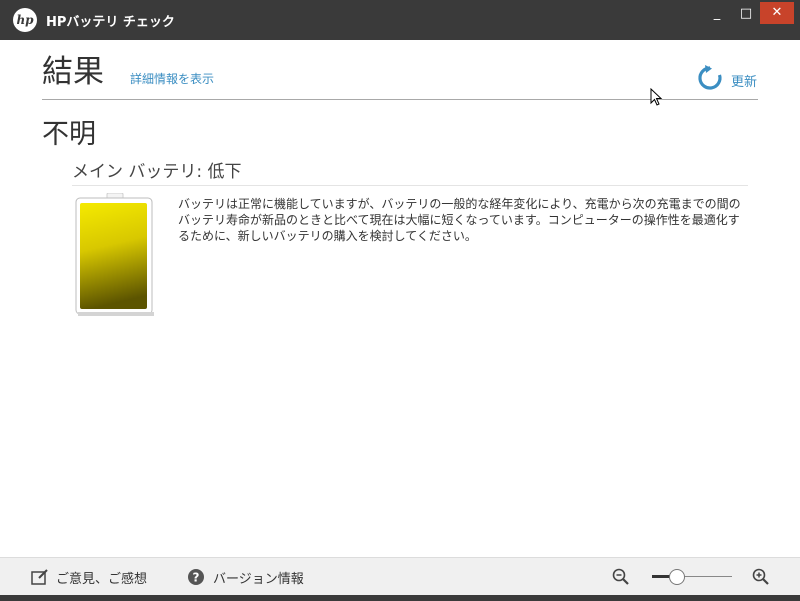  What do you see at coordinates (705, 576) in the screenshot?
I see `zoom-slider-track` at bounding box center [705, 576].